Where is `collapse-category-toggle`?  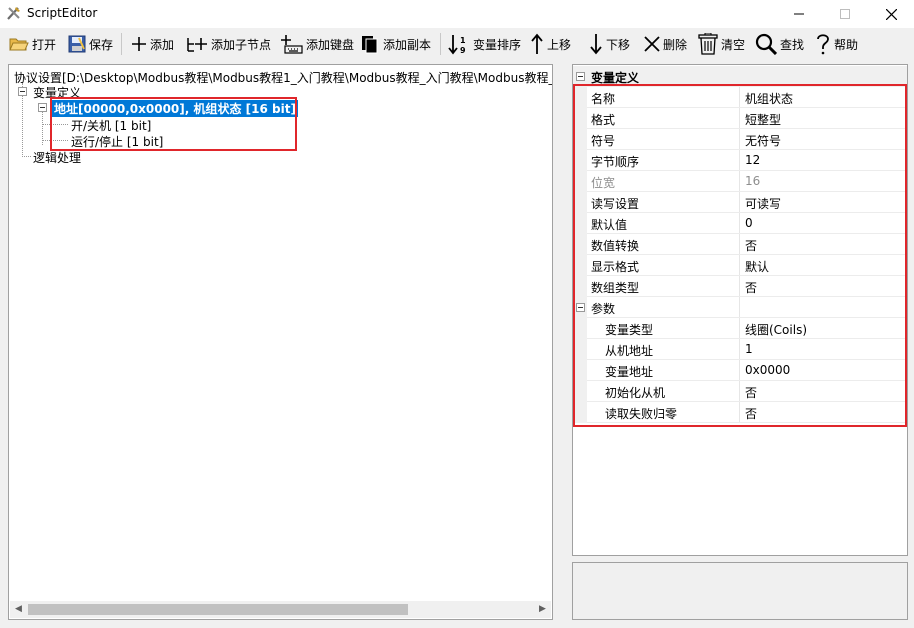
collapse-category-toggle is located at coordinates (580, 76).